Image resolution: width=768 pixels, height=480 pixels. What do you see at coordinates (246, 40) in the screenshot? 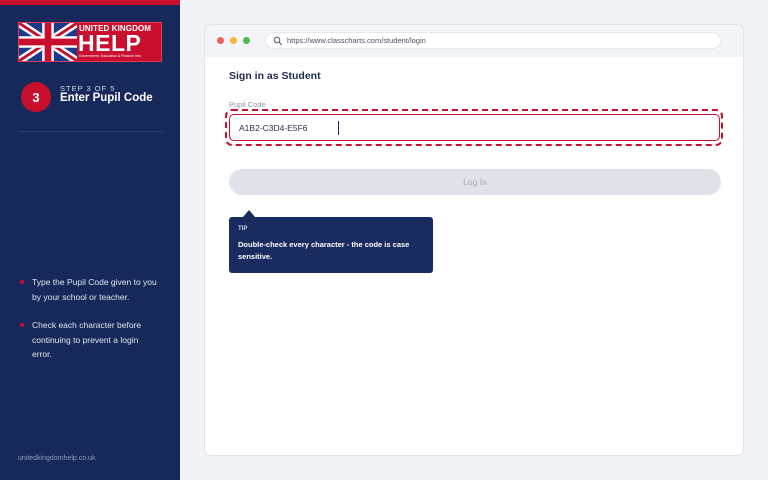
I see `maximize-window-dot` at bounding box center [246, 40].